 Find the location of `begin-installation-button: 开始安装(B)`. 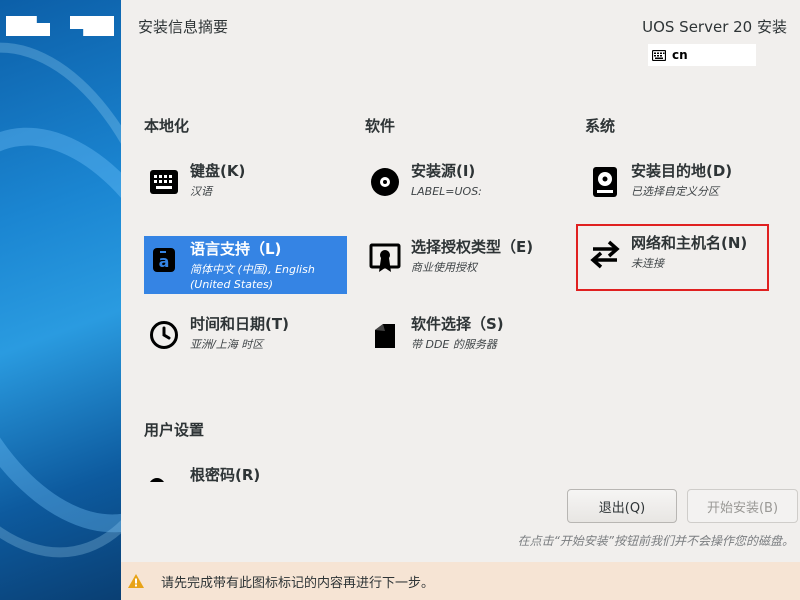

begin-installation-button: 开始安装(B) is located at coordinates (742, 506).